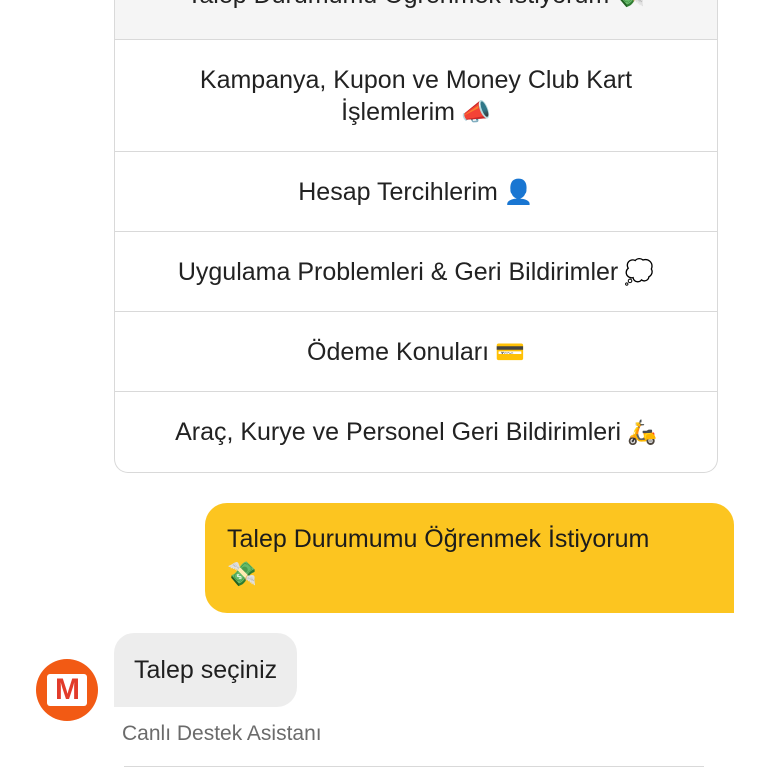 Image resolution: width=768 pixels, height=768 pixels. What do you see at coordinates (639, 271) in the screenshot?
I see `thought-balloon-icon: 💭` at bounding box center [639, 271].